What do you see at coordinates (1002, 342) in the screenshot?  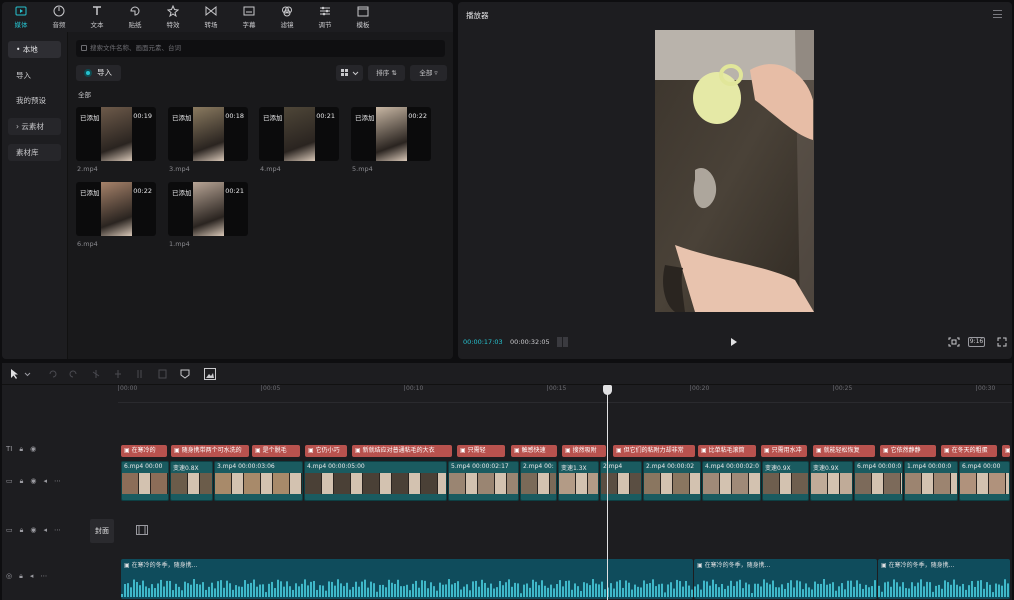 I see `fullscreen-icon` at bounding box center [1002, 342].